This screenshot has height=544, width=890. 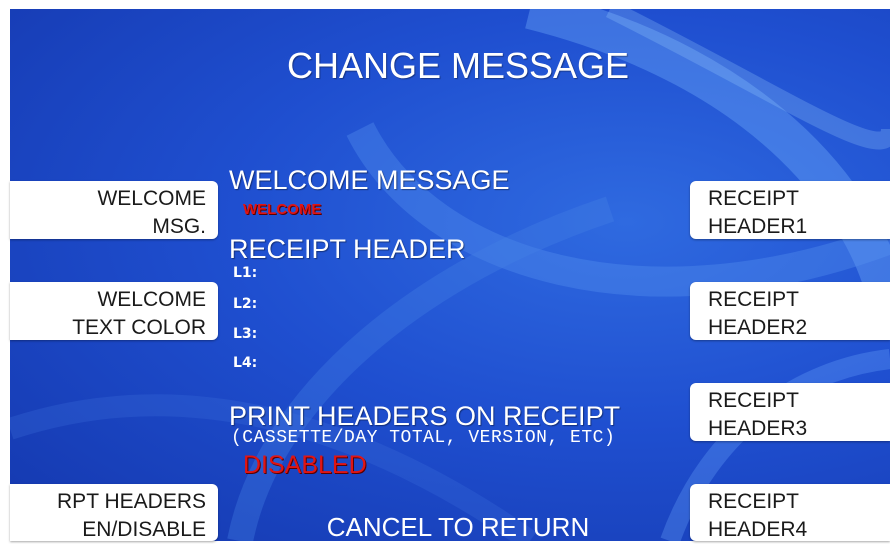 I want to click on welcome-text-color-button-line1: WELCOME, so click(x=151, y=299).